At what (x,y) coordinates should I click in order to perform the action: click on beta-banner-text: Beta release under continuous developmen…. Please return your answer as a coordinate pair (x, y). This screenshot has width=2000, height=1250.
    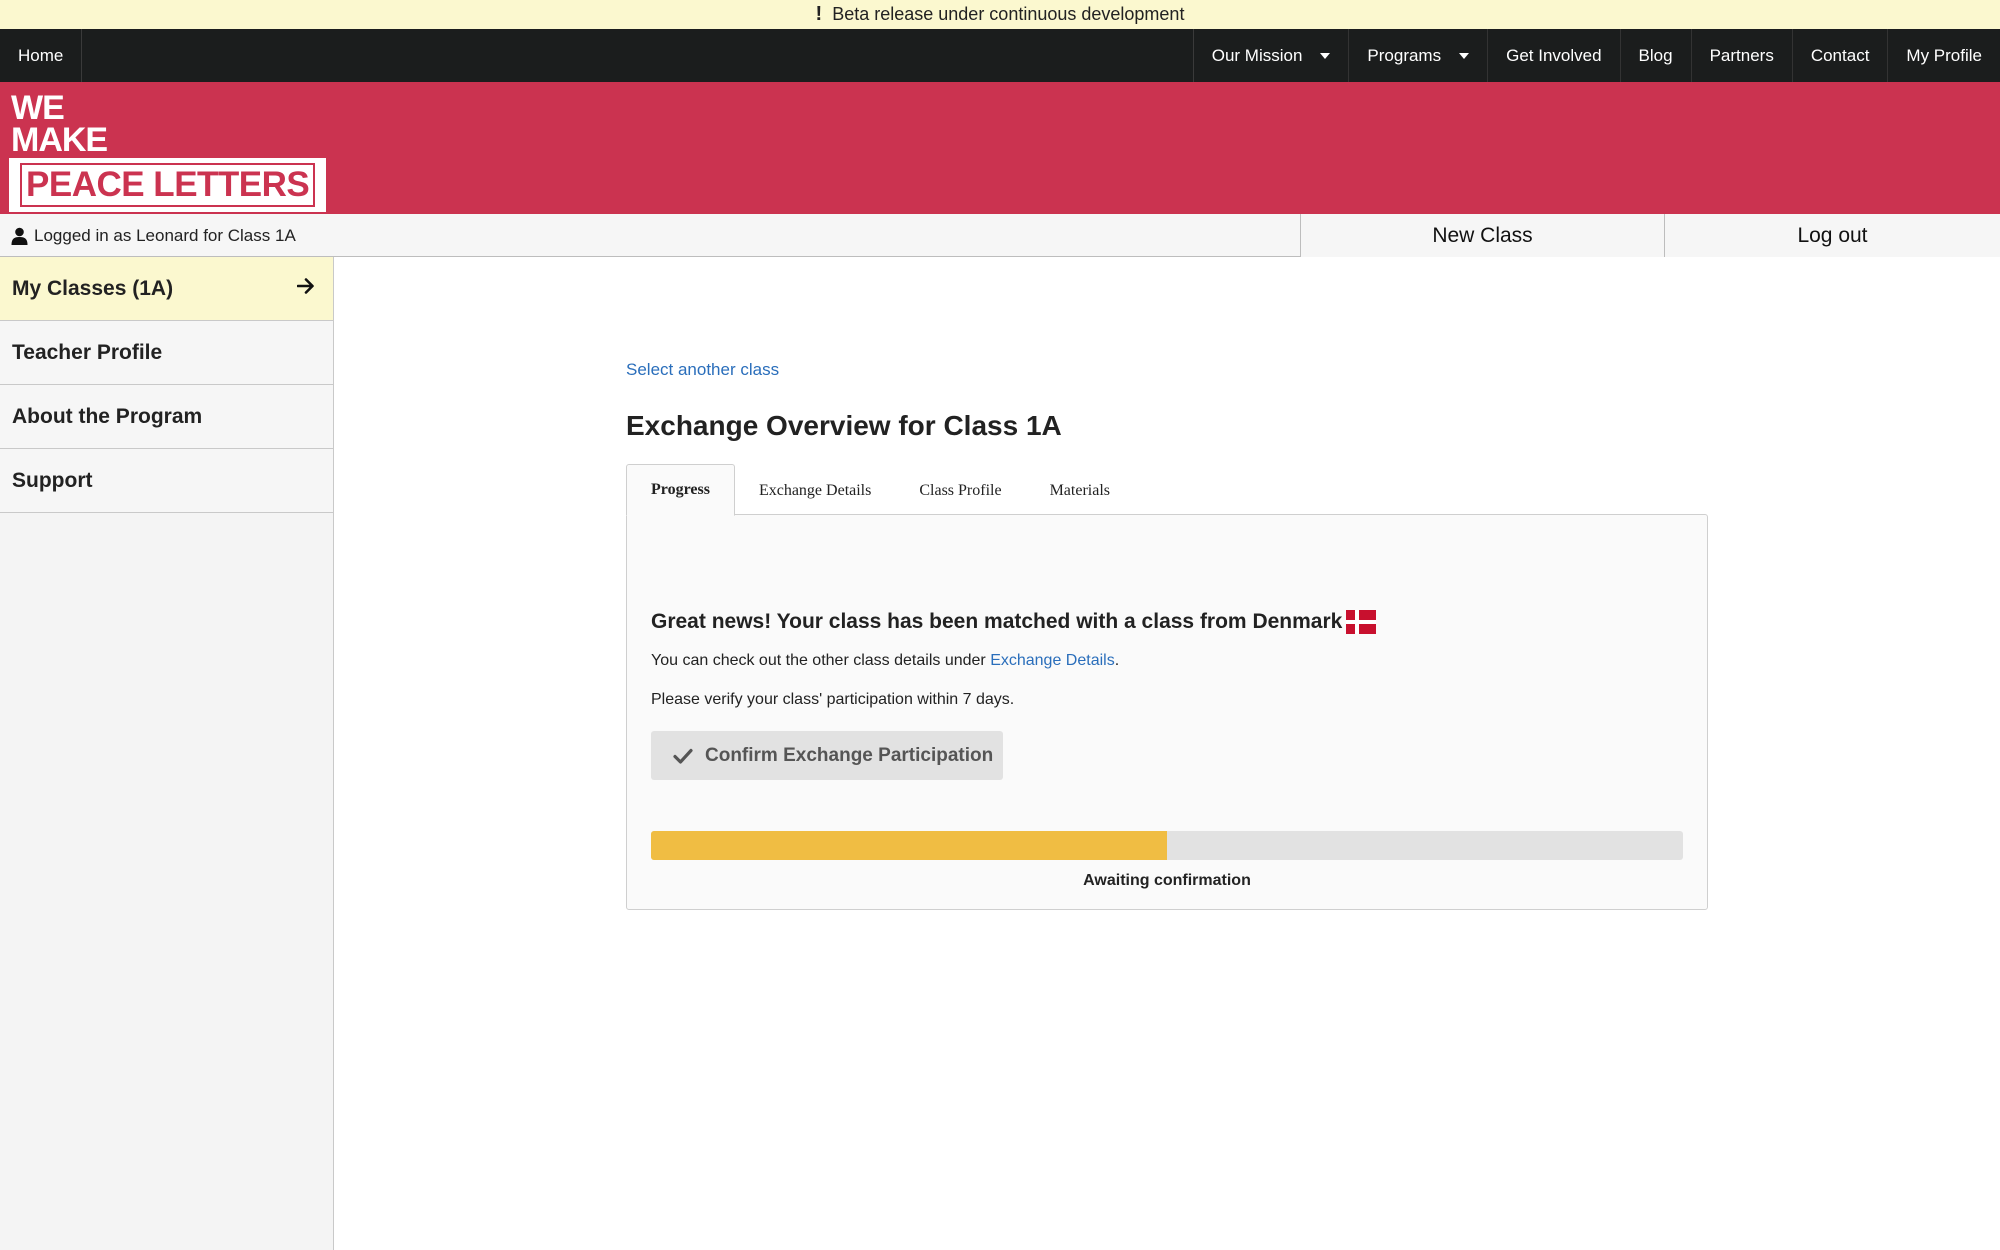
    Looking at the image, I should click on (1008, 14).